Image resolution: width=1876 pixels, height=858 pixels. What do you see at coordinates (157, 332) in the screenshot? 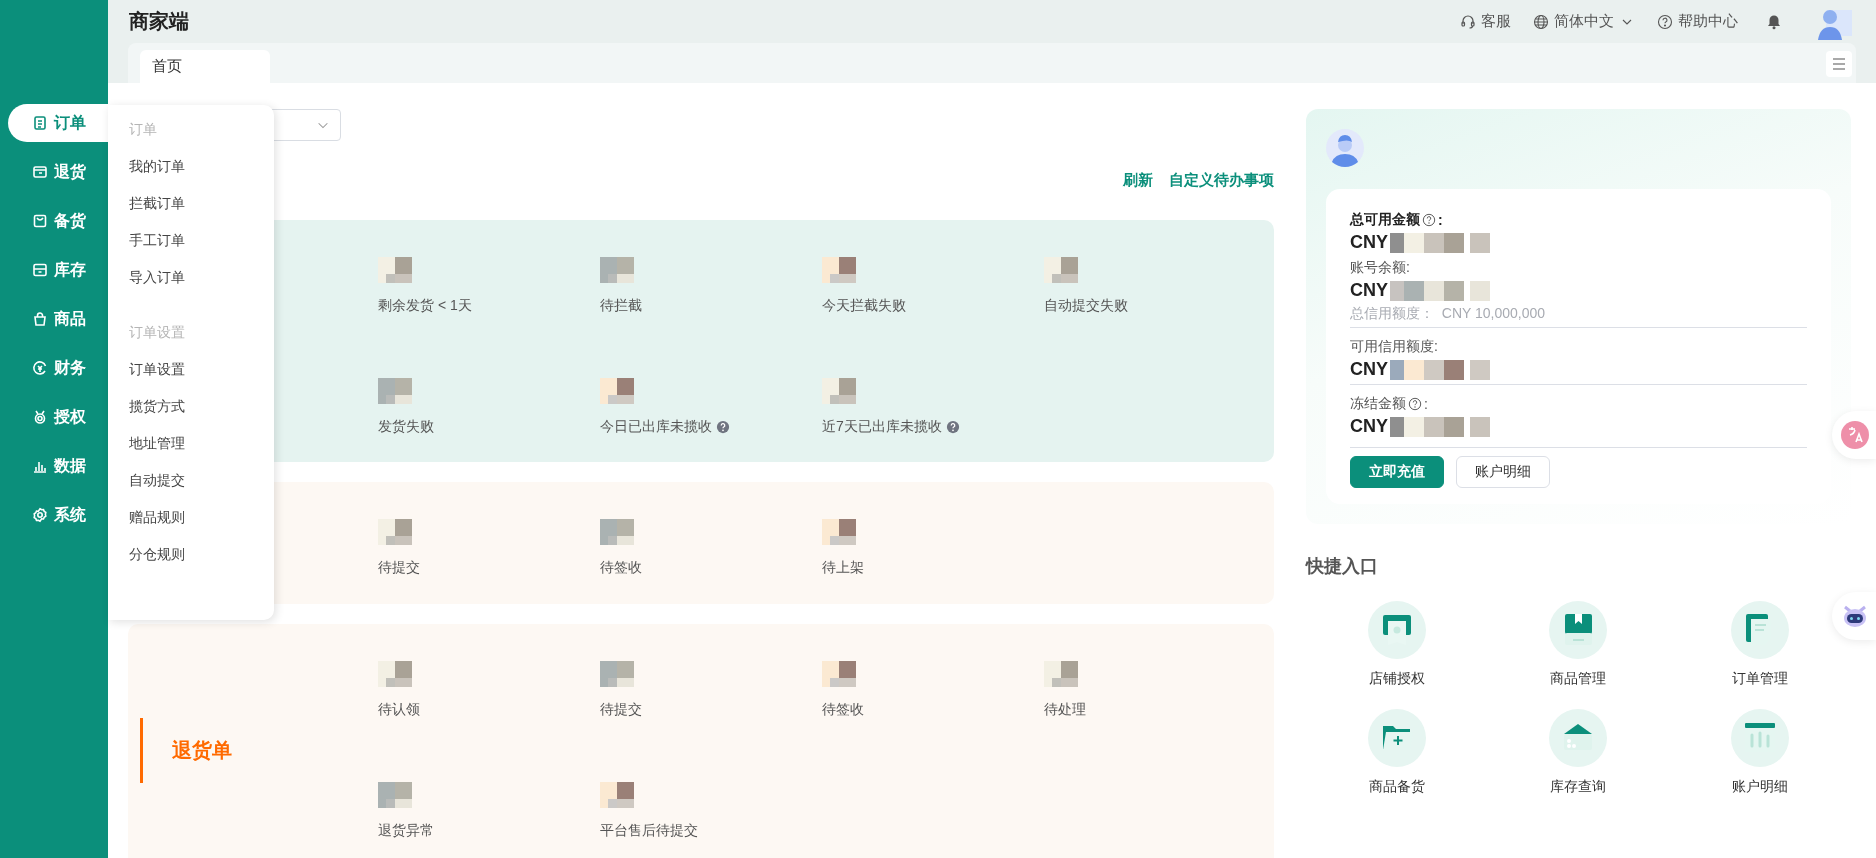
I see `menu-group-title: 订单设置` at bounding box center [157, 332].